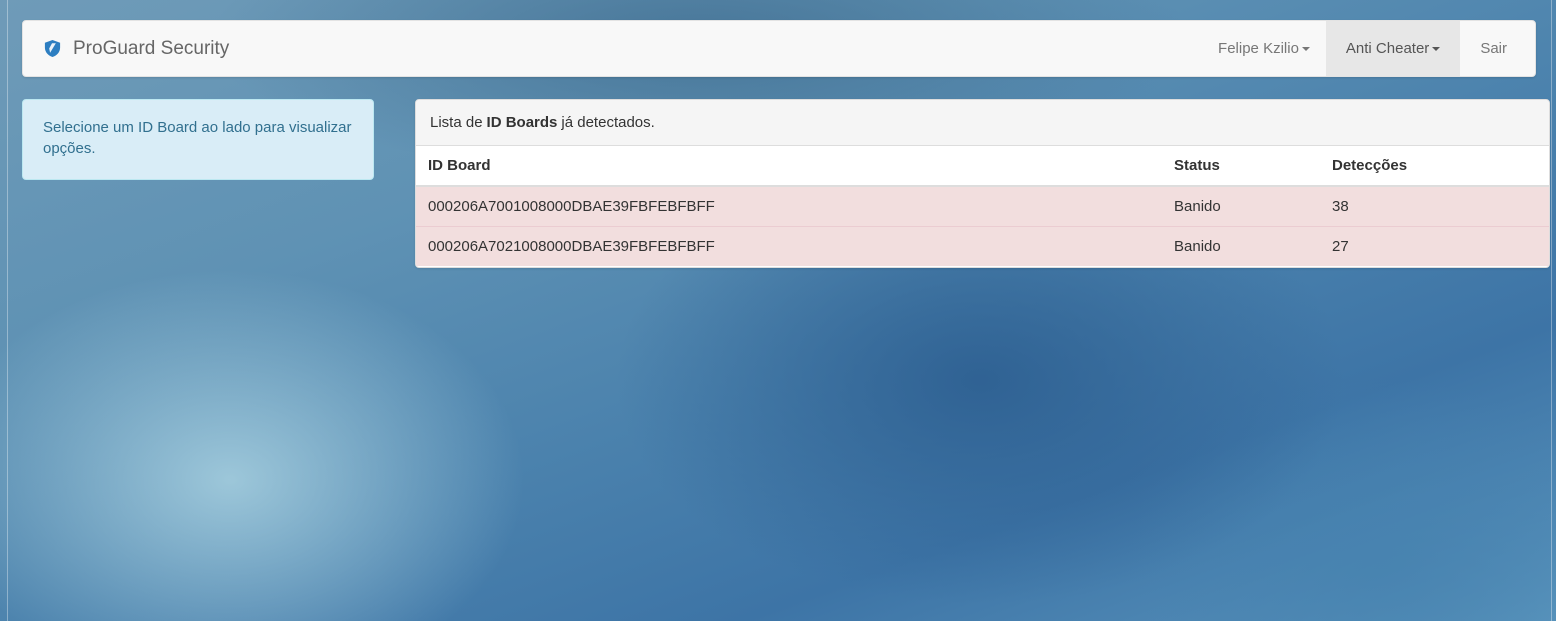 This screenshot has height=621, width=1556. I want to click on cell-id-board: 000206A7021008000DBAE39FBFEBFBFF, so click(789, 245).